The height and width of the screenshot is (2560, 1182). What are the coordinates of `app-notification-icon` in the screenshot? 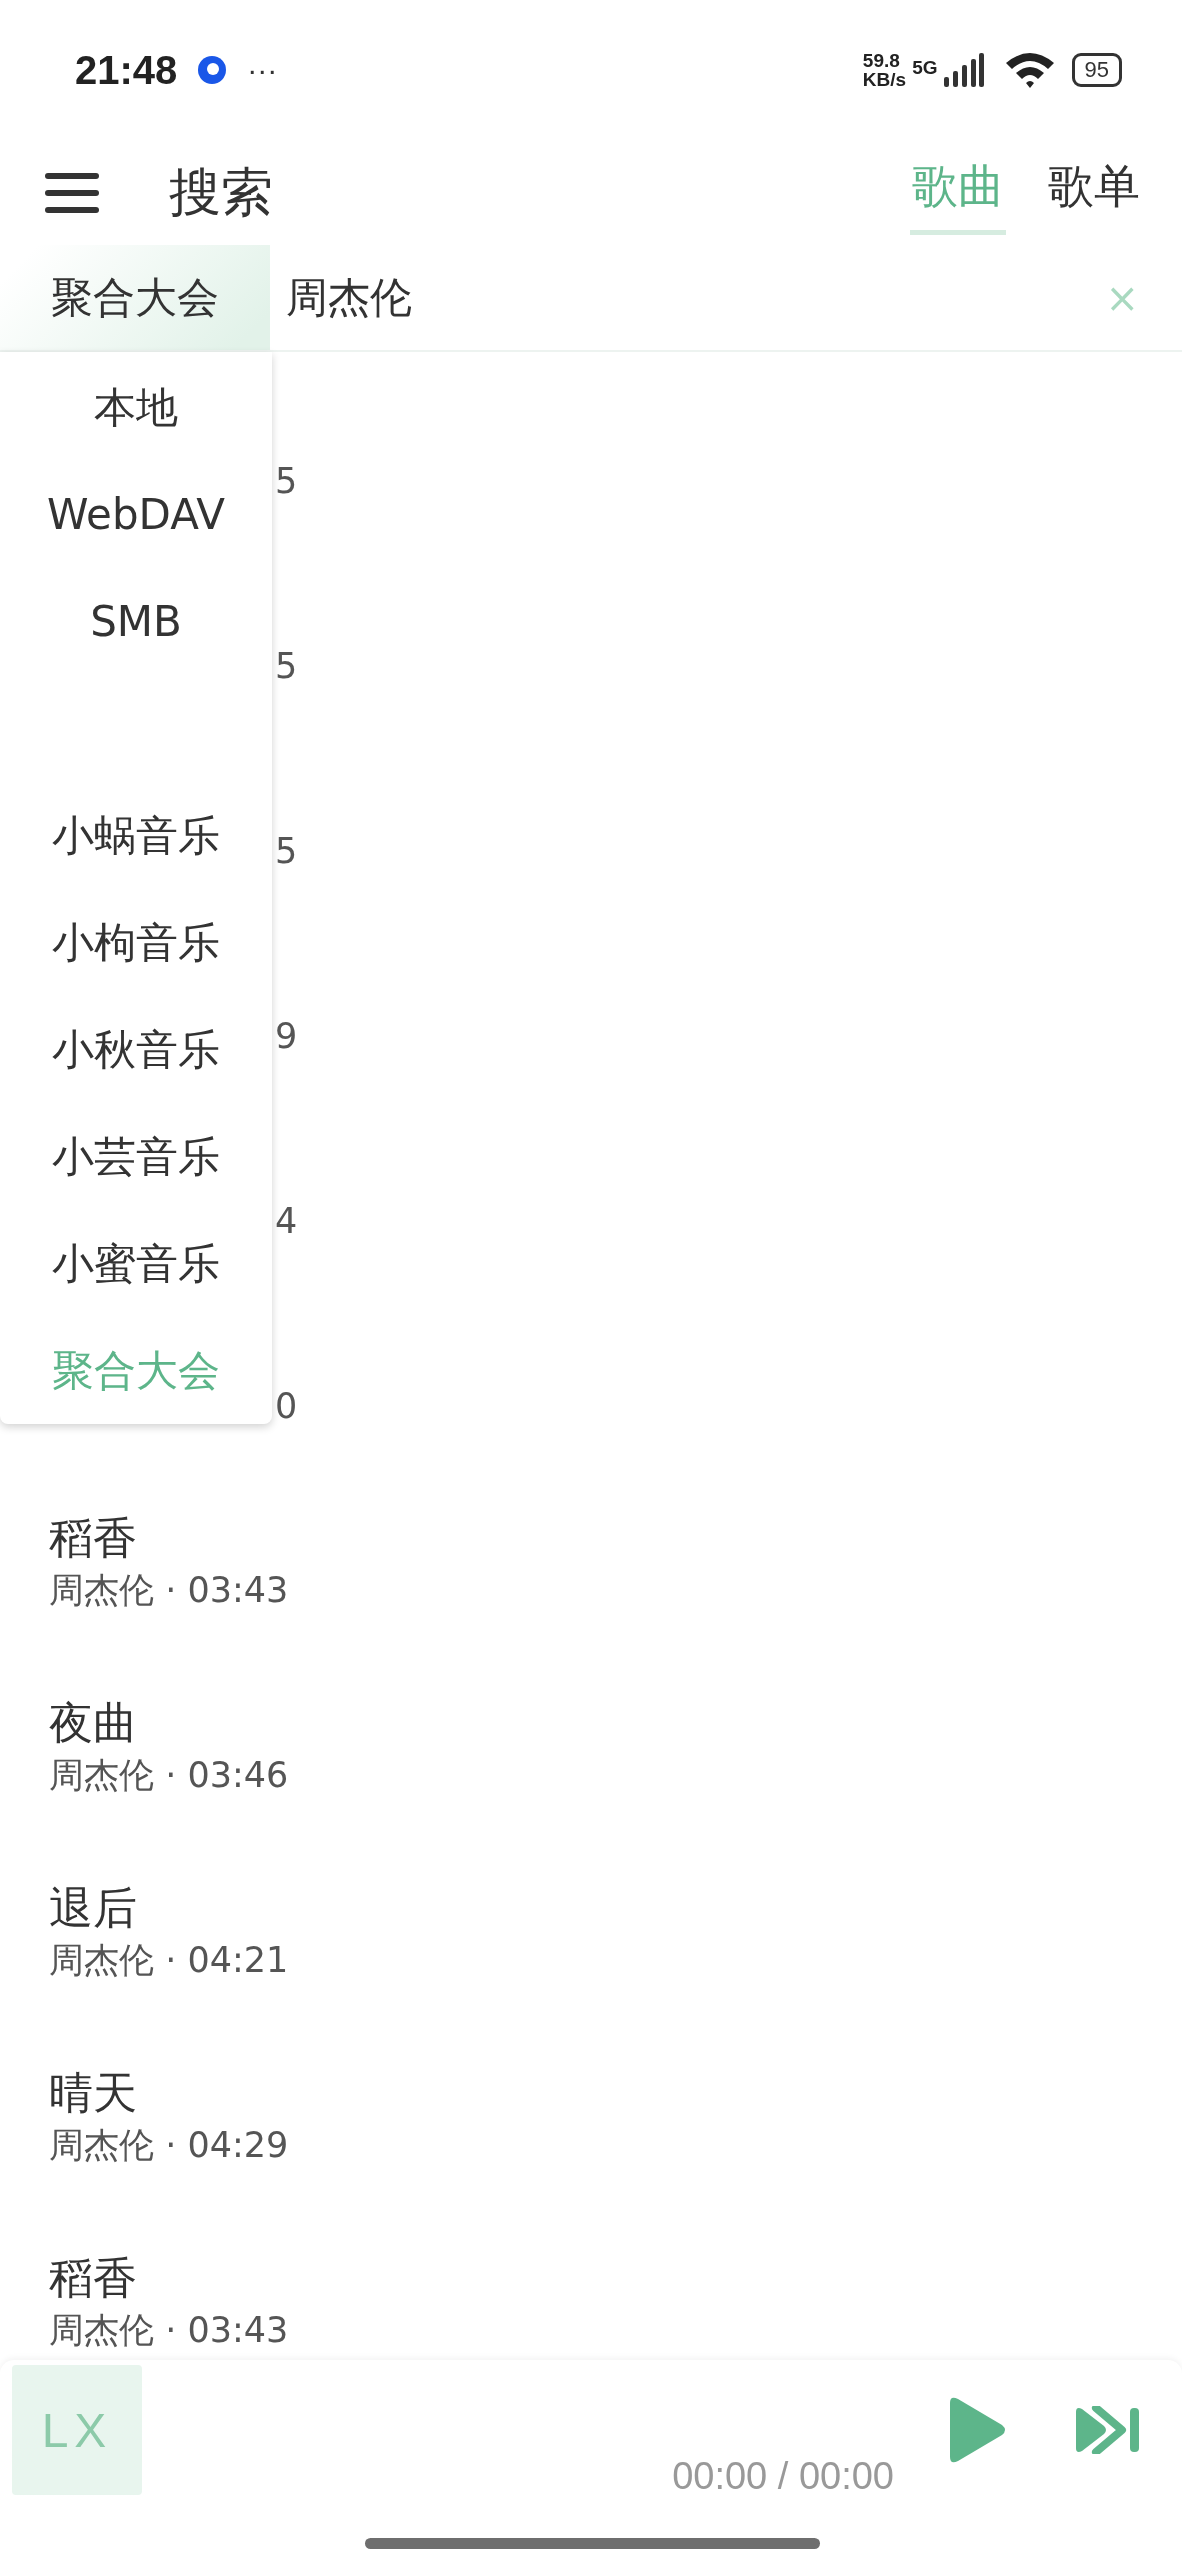 It's located at (212, 70).